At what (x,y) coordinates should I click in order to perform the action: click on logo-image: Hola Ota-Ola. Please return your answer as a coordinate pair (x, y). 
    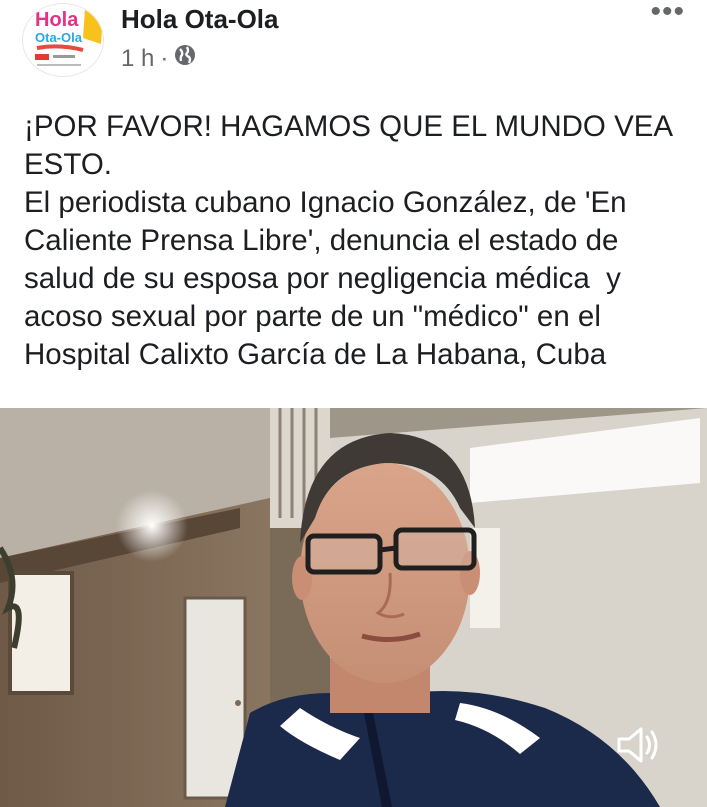
    Looking at the image, I should click on (63, 40).